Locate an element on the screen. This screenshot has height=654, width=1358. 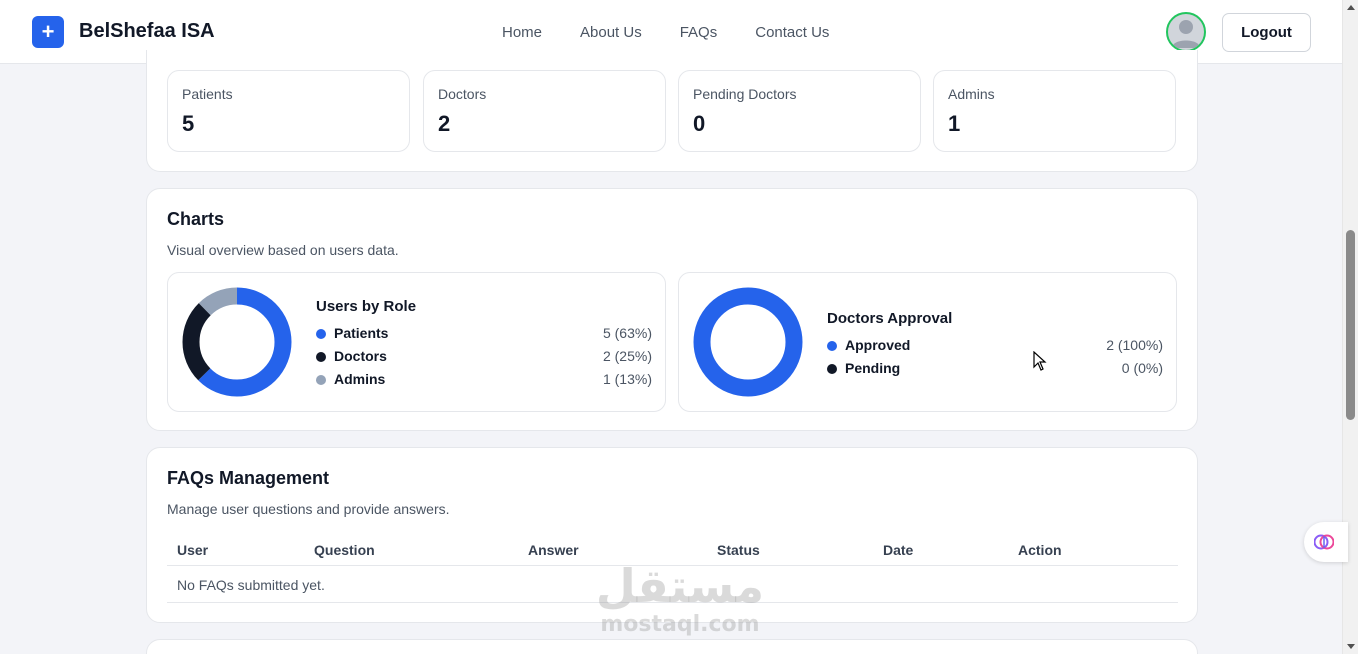
column-header-status: Status is located at coordinates (738, 550).